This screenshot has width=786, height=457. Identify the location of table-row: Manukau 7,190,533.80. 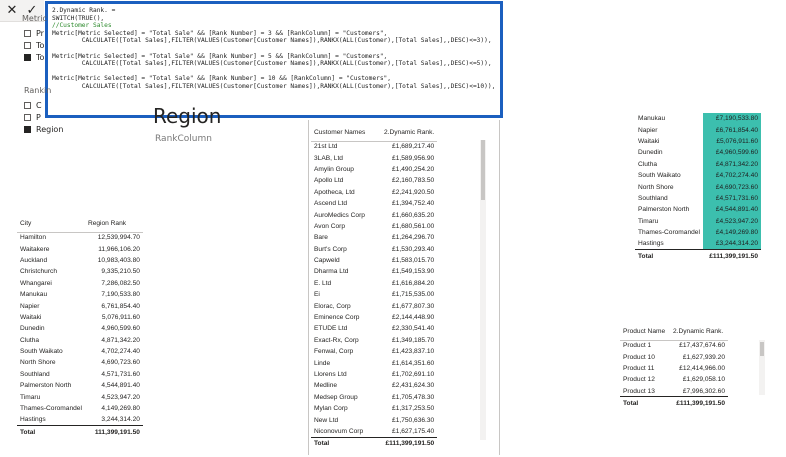
(80, 294).